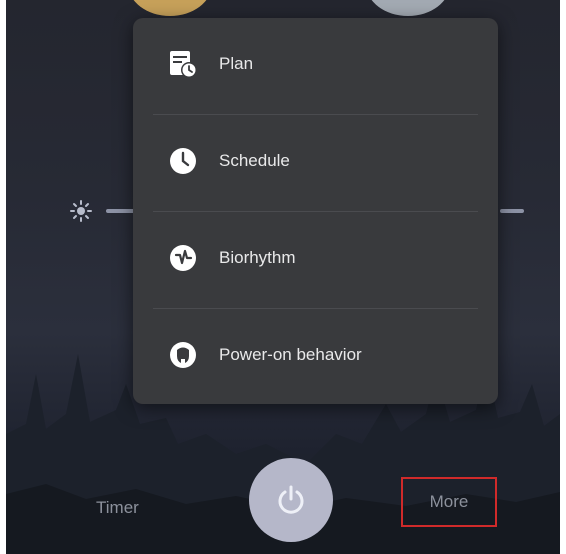 This screenshot has width=566, height=554. I want to click on more-label: More, so click(449, 501).